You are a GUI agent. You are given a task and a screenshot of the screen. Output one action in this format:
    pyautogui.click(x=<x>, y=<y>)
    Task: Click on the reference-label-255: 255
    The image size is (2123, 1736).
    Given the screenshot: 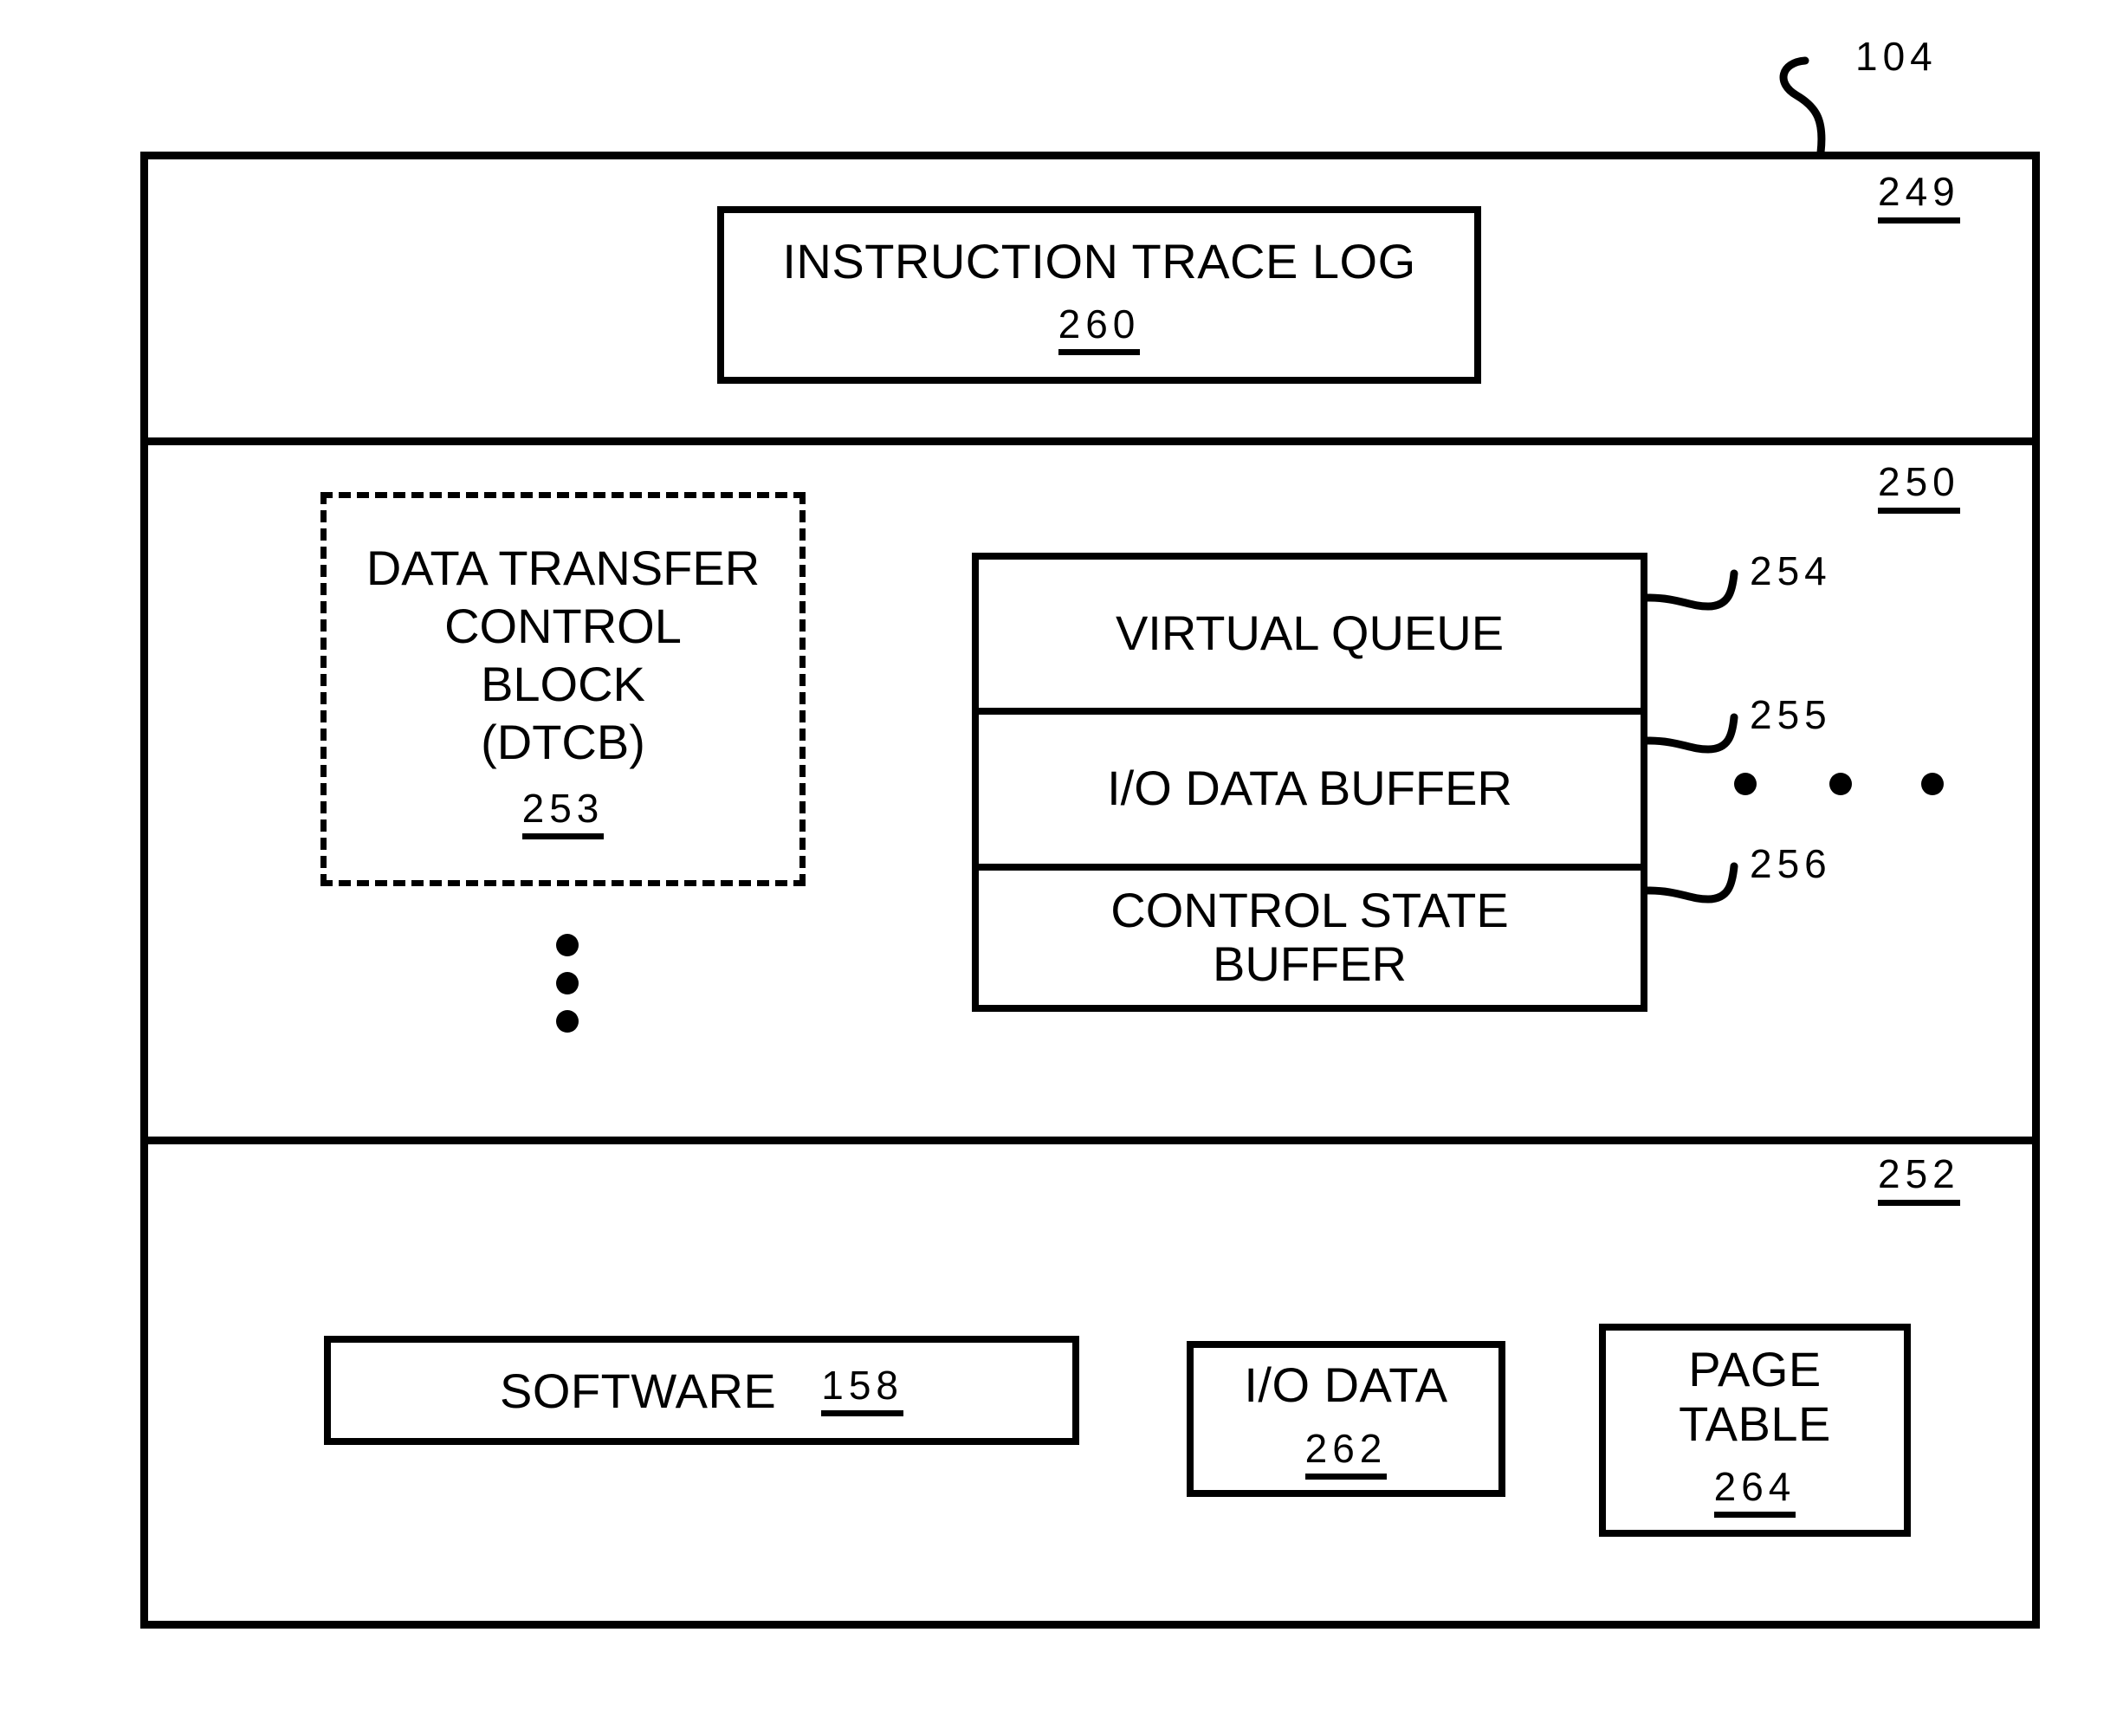 What is the action you would take?
    pyautogui.click(x=1791, y=714)
    